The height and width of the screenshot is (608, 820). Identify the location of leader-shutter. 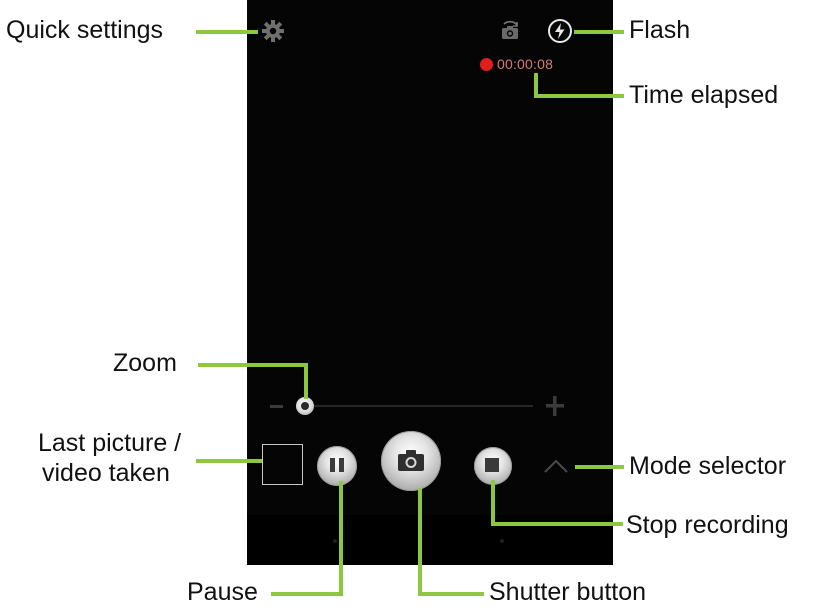
(451, 594).